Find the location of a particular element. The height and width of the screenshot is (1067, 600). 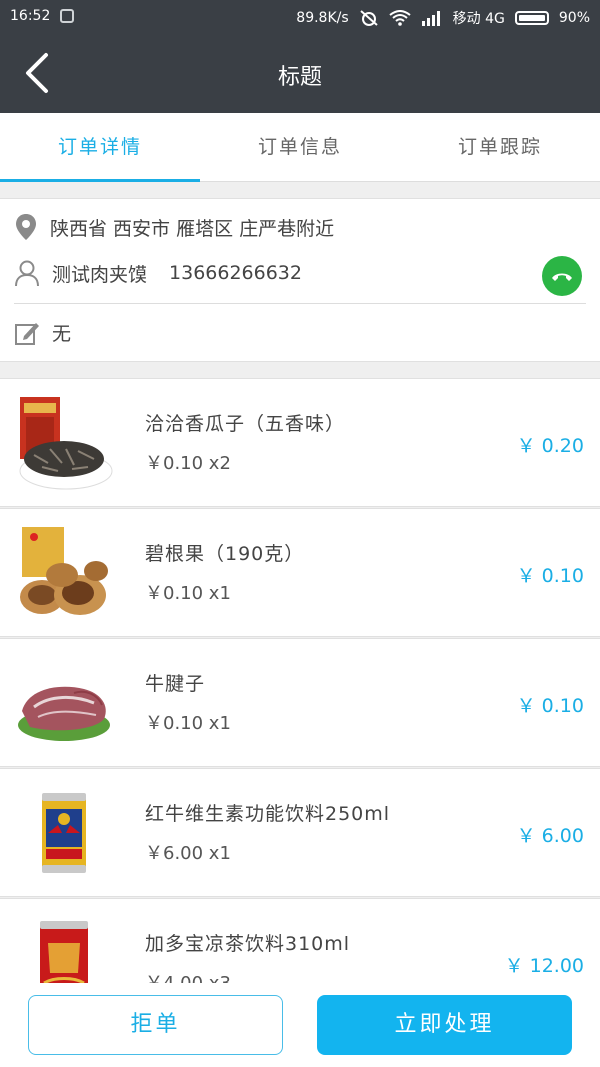

item-name: 红牛维生素功能饮料250ml is located at coordinates (268, 814).